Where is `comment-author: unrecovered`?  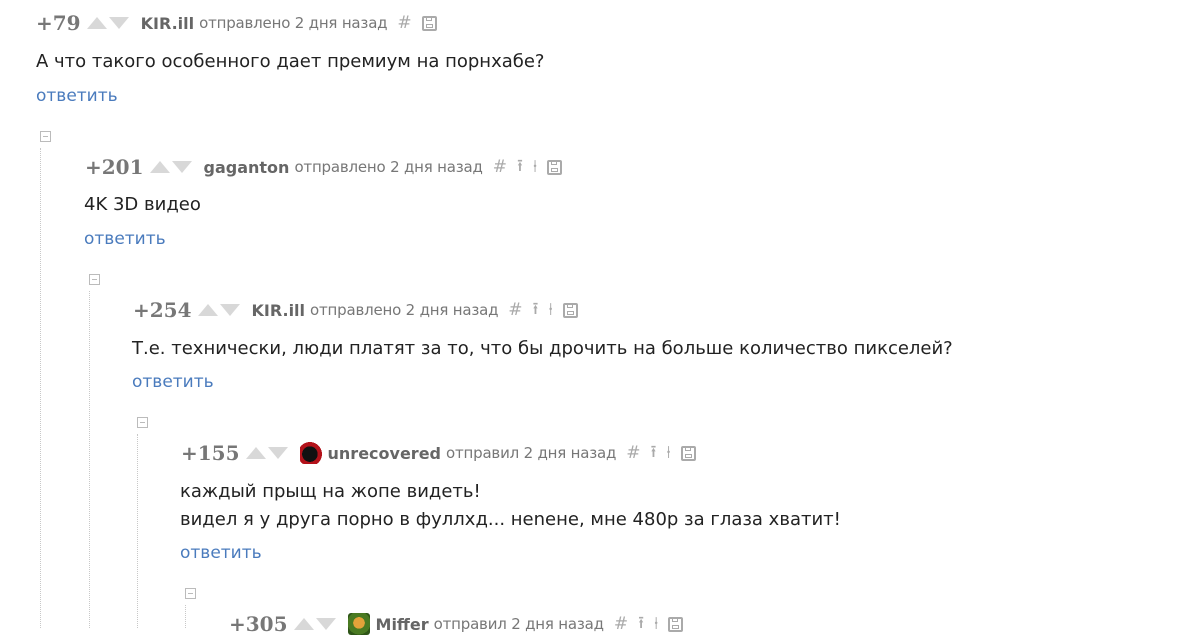 comment-author: unrecovered is located at coordinates (384, 453).